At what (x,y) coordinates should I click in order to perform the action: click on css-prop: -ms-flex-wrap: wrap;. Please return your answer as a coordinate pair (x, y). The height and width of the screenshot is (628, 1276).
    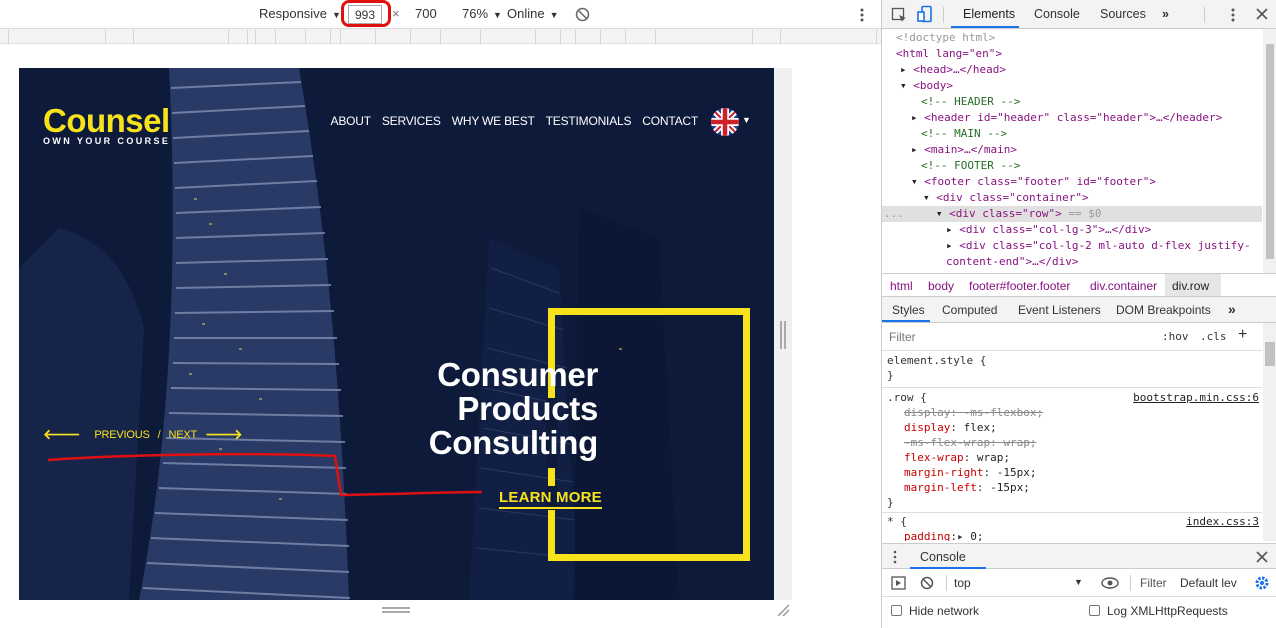
    Looking at the image, I should click on (970, 442).